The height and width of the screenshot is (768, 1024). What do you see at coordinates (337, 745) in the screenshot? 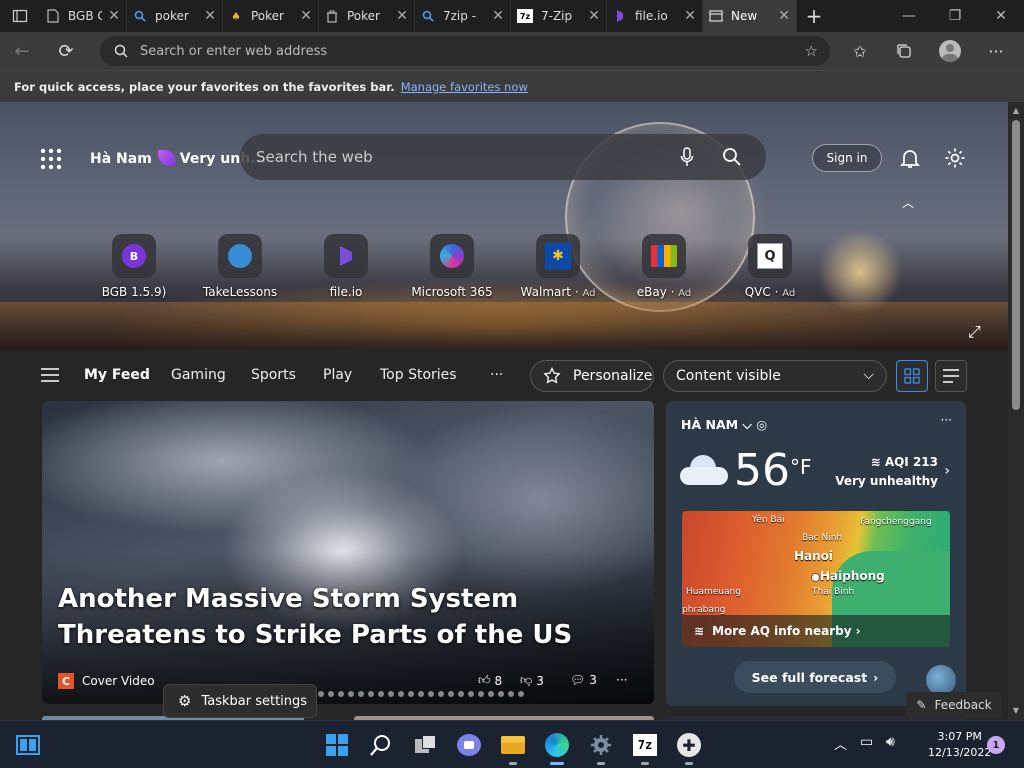
I see `start-button` at bounding box center [337, 745].